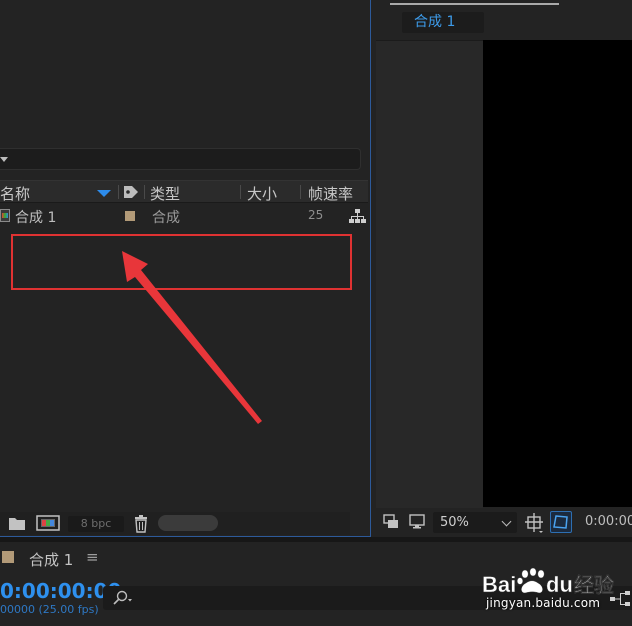 This screenshot has height=626, width=632. I want to click on timeline-frame-info: 00000 (25.00 fps), so click(49, 609).